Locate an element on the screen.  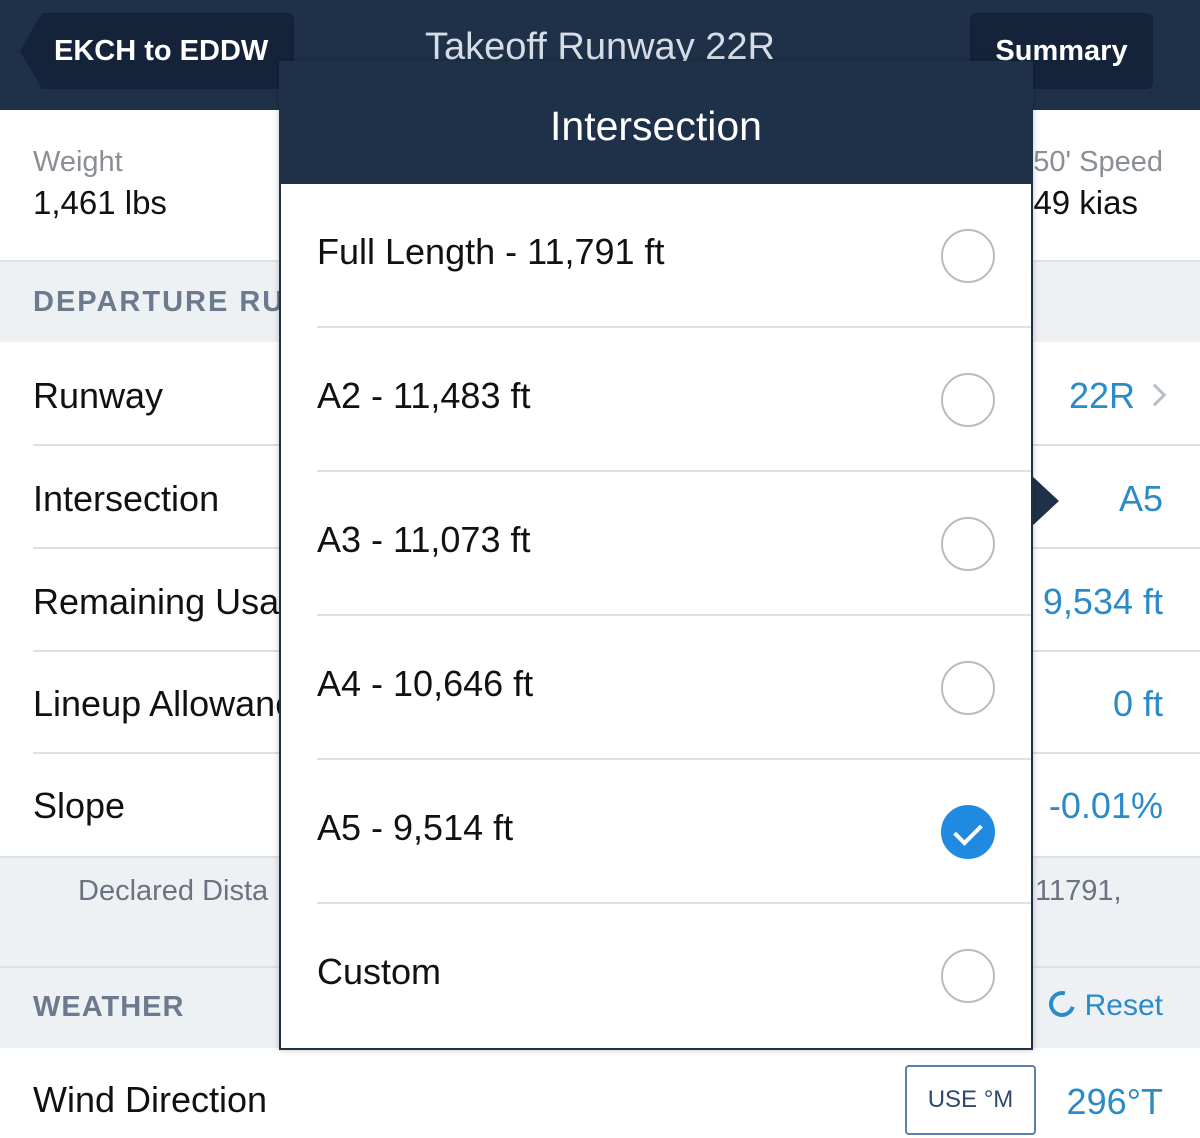
back-button: EKCH to EDDW is located at coordinates (157, 51).